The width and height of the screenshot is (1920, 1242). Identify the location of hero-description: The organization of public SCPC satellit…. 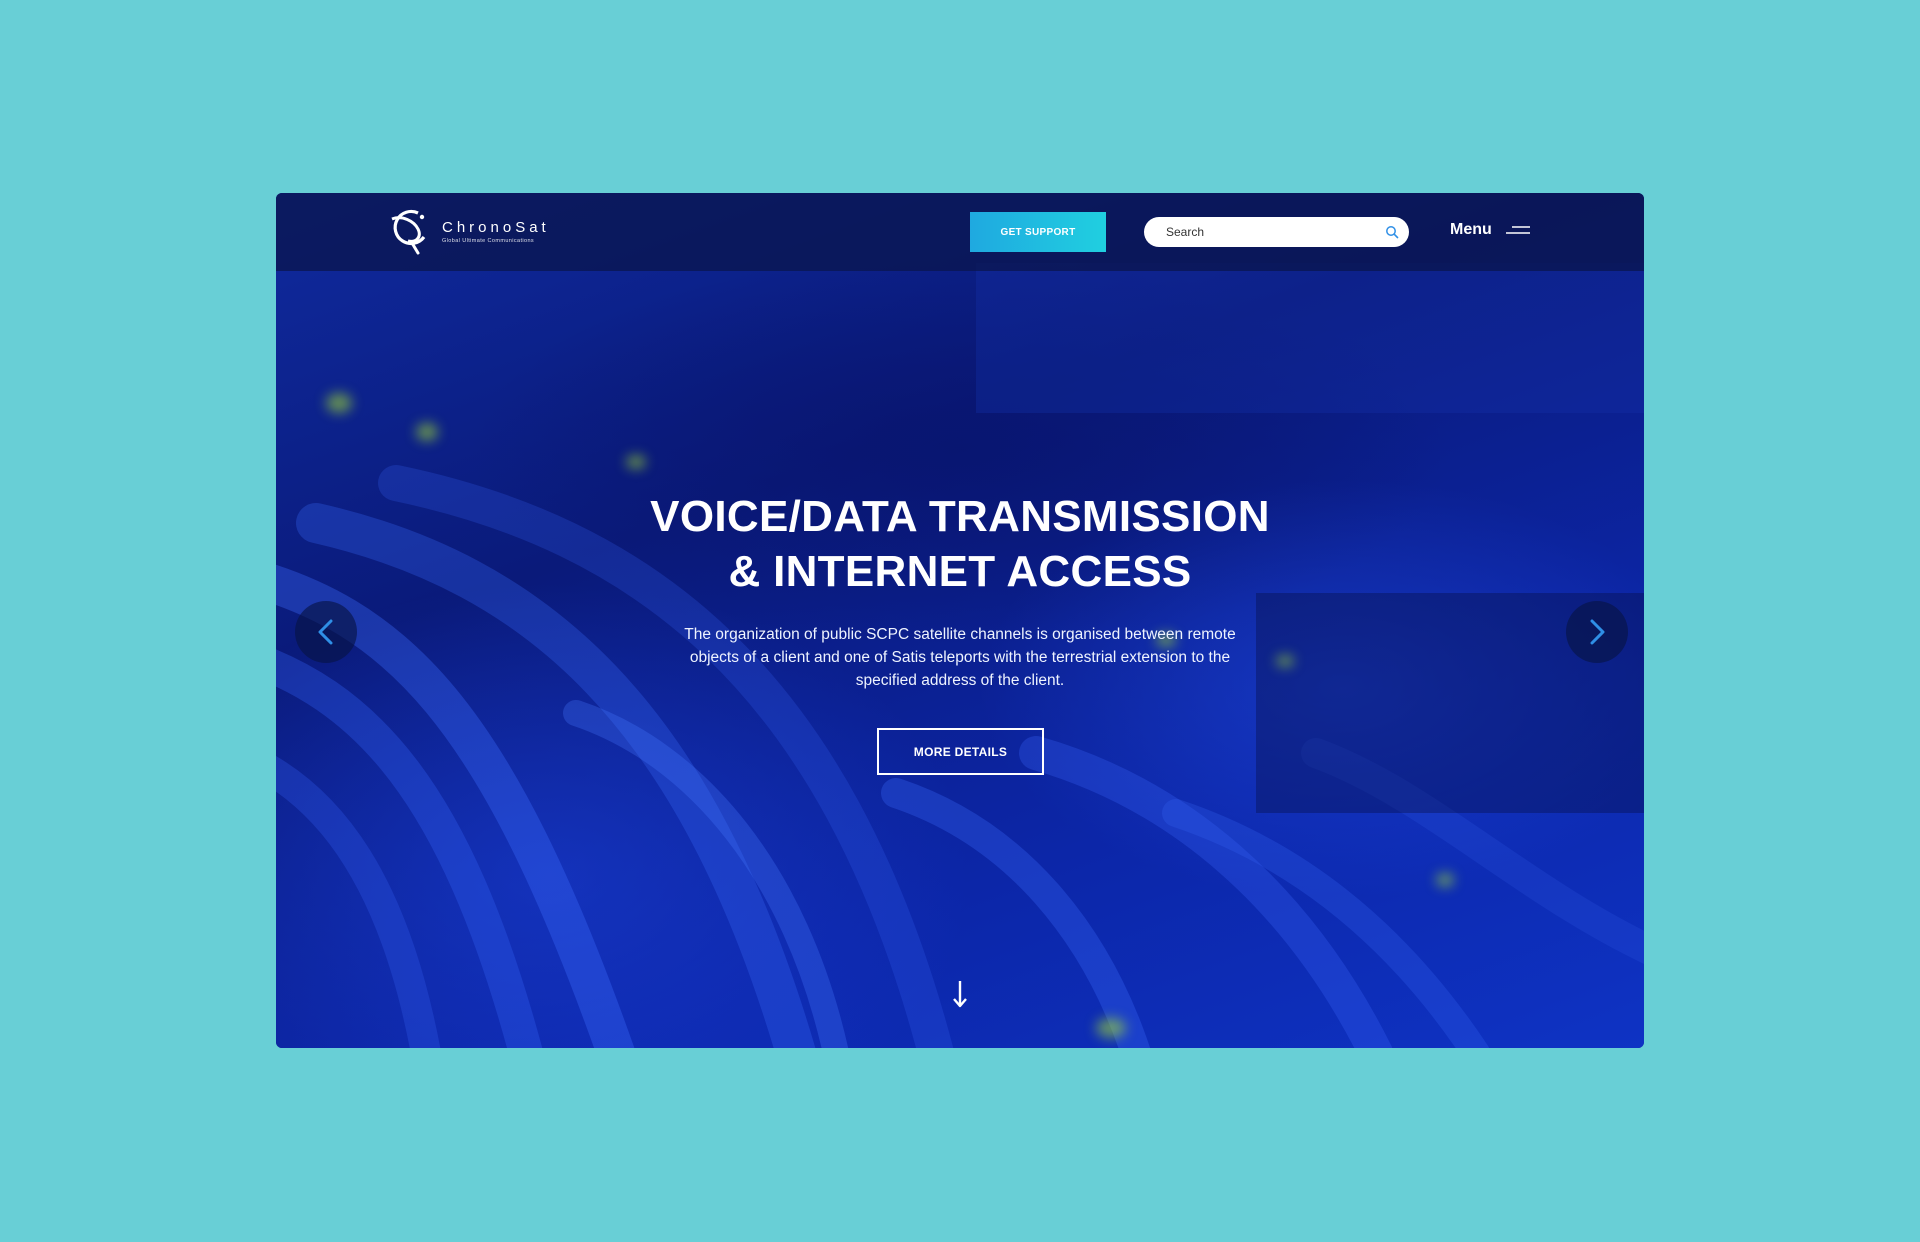
(960, 657).